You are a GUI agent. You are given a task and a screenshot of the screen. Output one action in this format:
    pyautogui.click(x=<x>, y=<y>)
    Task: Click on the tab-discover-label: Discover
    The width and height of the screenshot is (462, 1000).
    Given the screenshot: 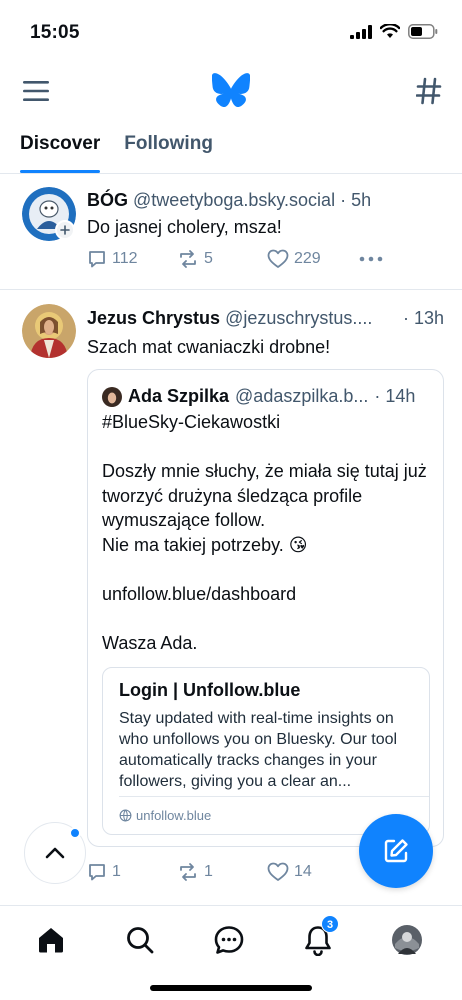 What is the action you would take?
    pyautogui.click(x=60, y=143)
    